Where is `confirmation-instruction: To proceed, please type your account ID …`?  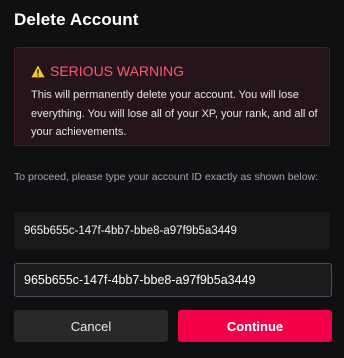 confirmation-instruction: To proceed, please type your account ID … is located at coordinates (166, 177).